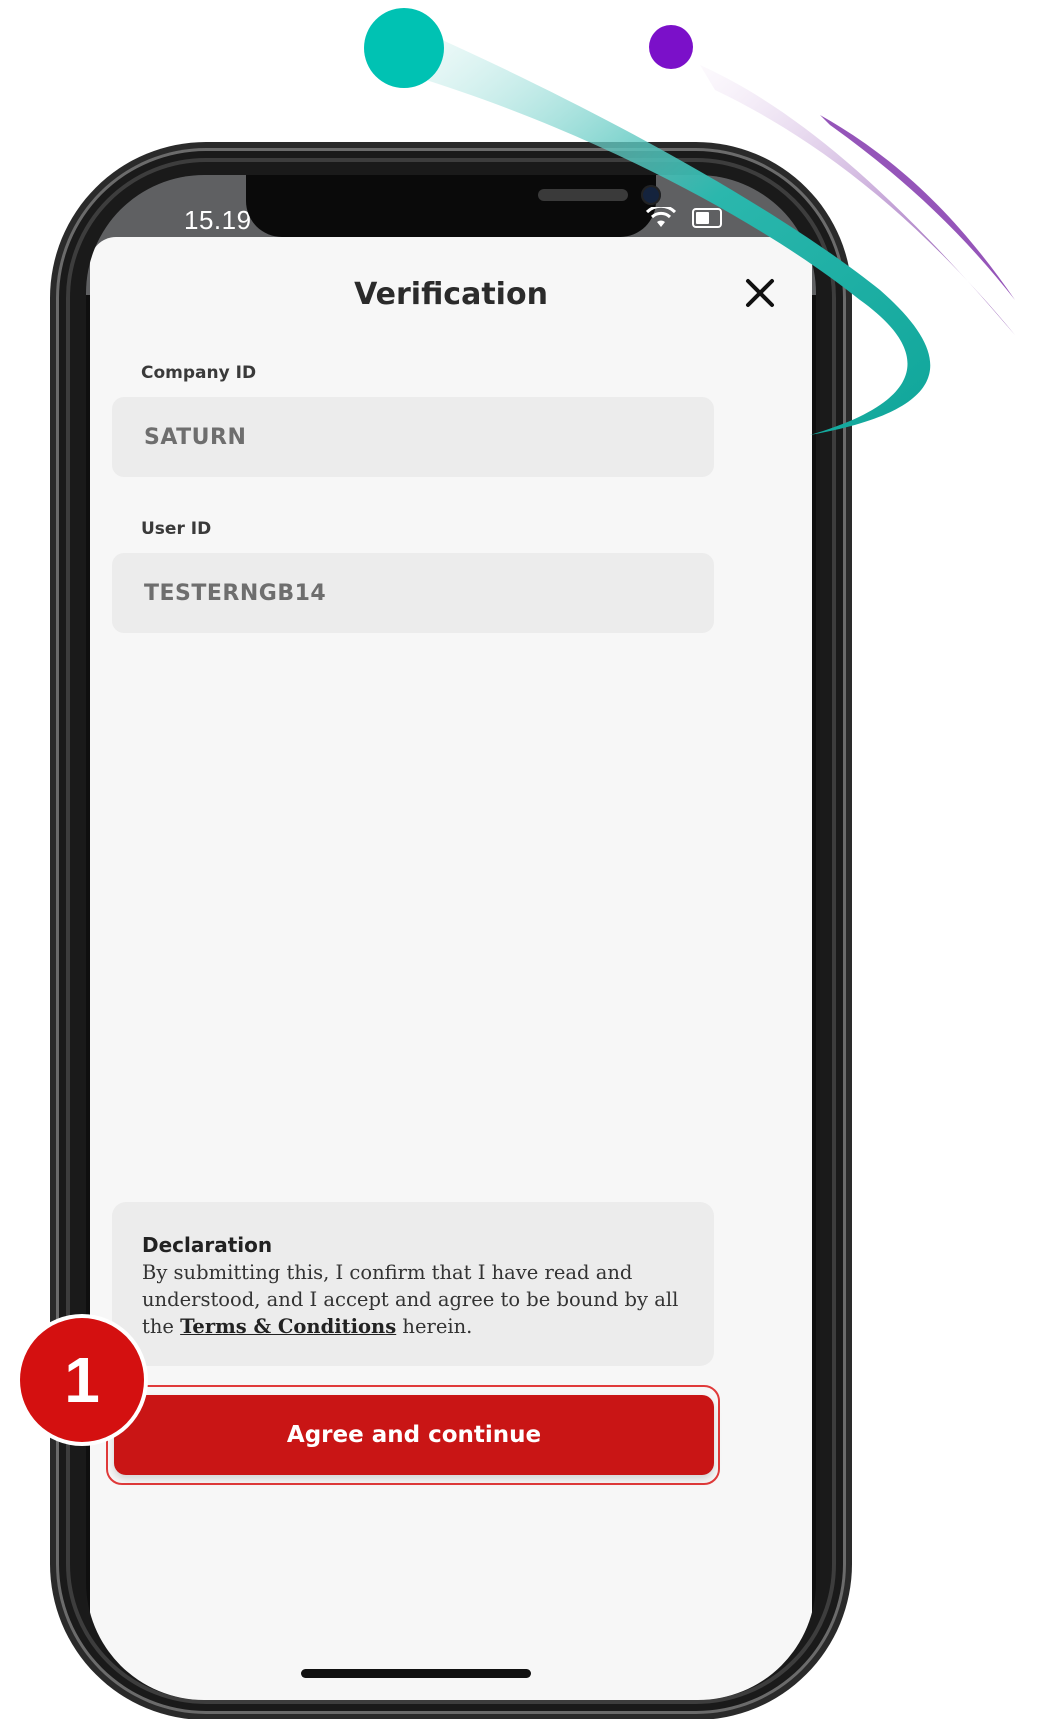  Describe the element at coordinates (416, 1673) in the screenshot. I see `home-indicator` at that location.